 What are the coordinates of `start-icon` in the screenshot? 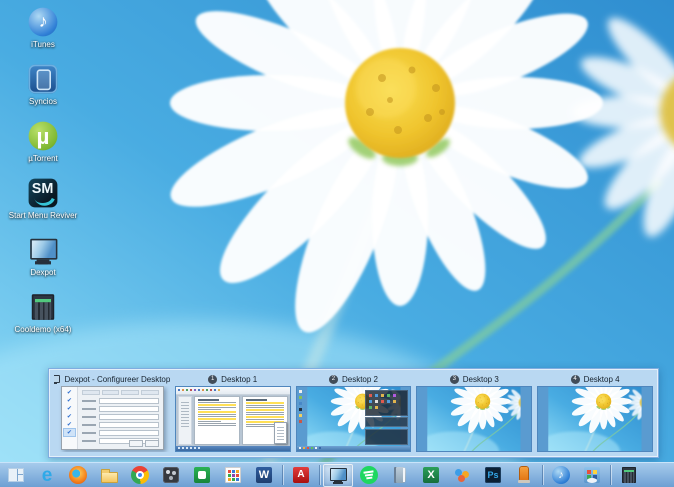 It's located at (16, 475).